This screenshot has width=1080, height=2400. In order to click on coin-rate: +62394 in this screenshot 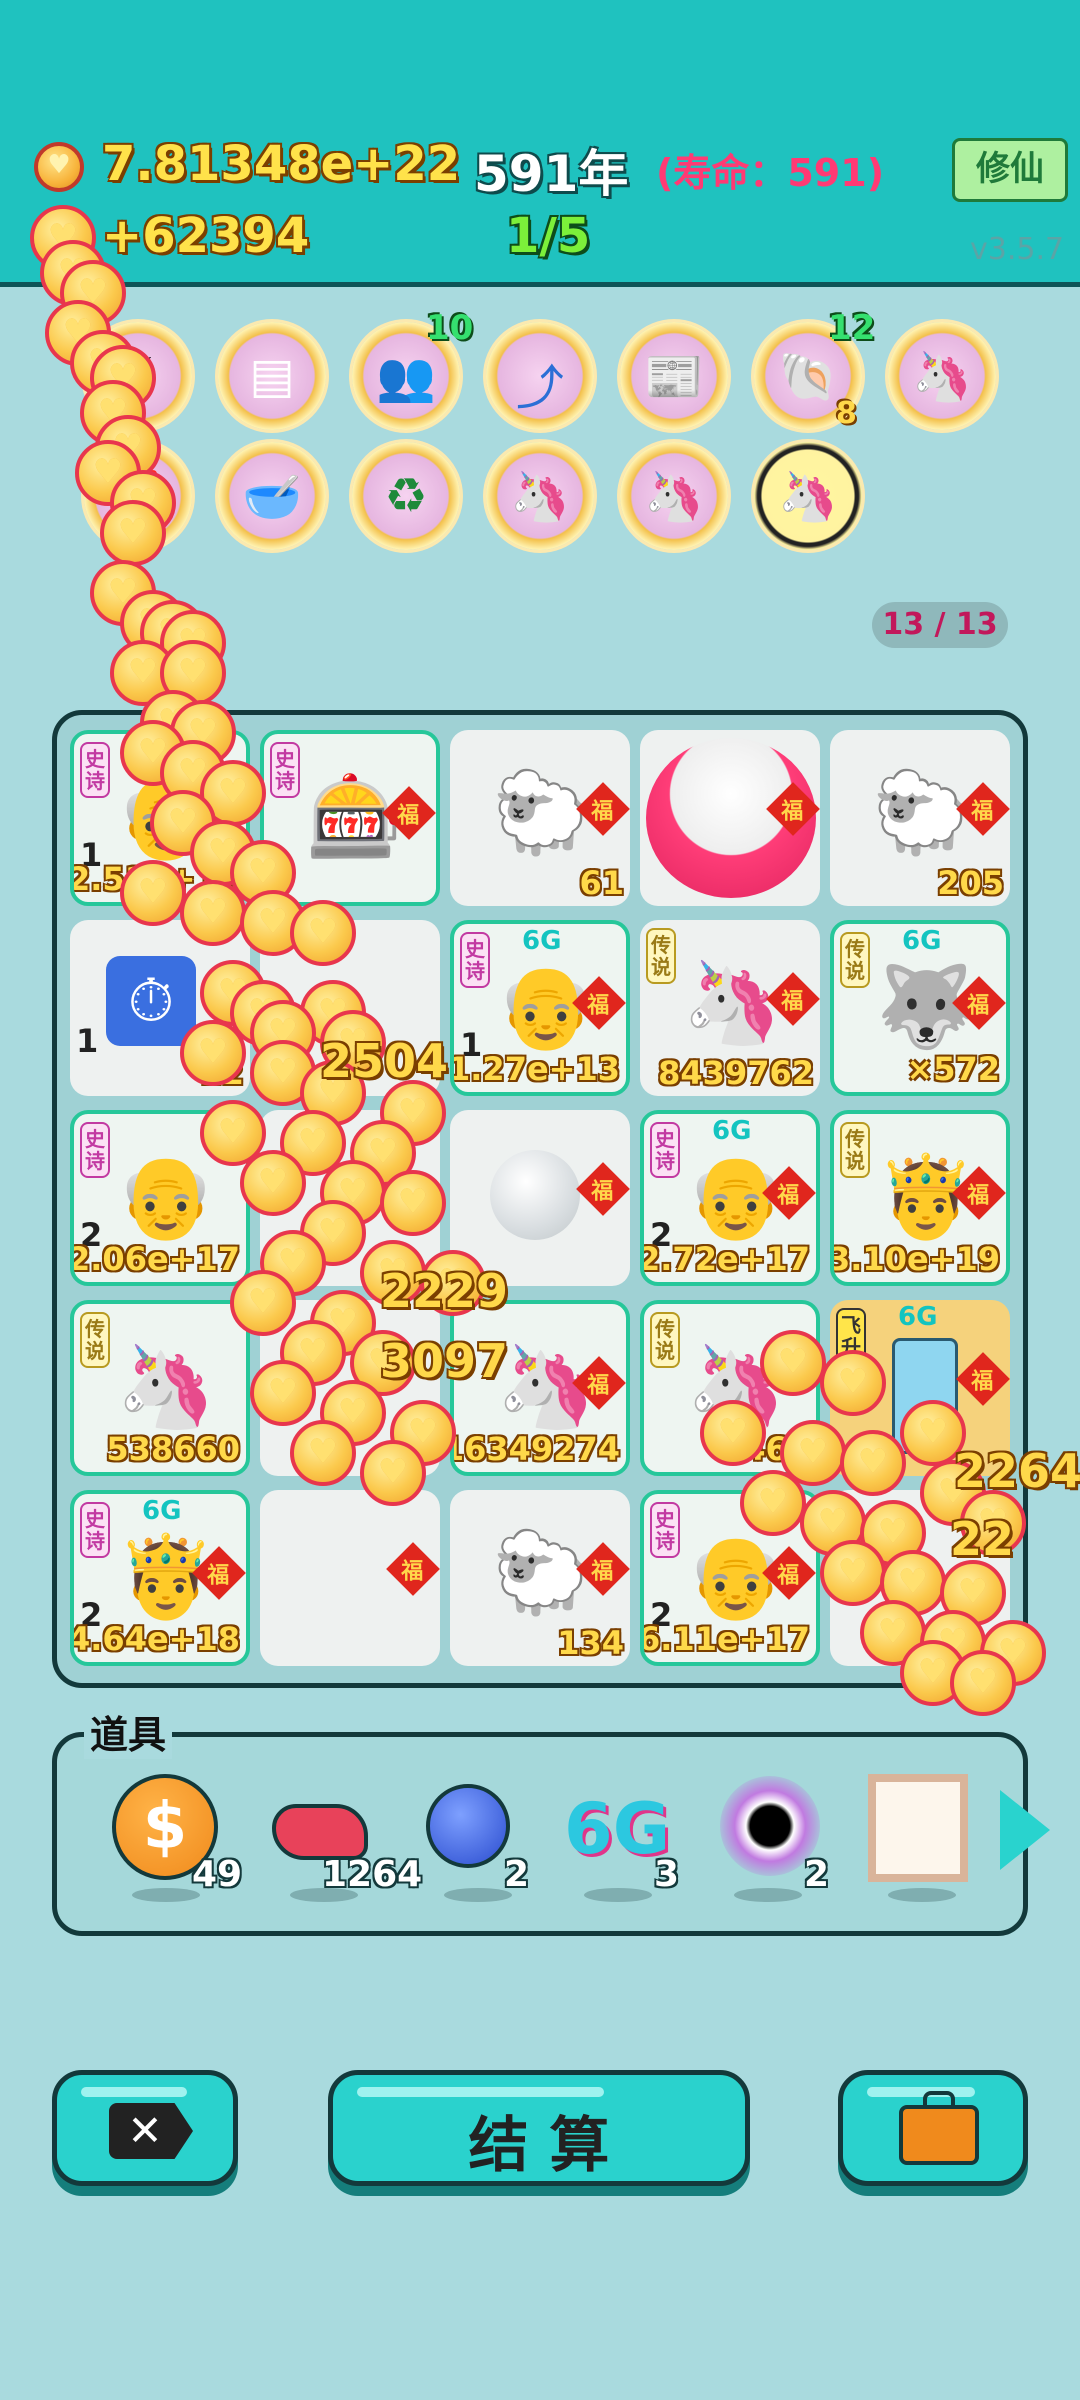, I will do `click(206, 236)`.